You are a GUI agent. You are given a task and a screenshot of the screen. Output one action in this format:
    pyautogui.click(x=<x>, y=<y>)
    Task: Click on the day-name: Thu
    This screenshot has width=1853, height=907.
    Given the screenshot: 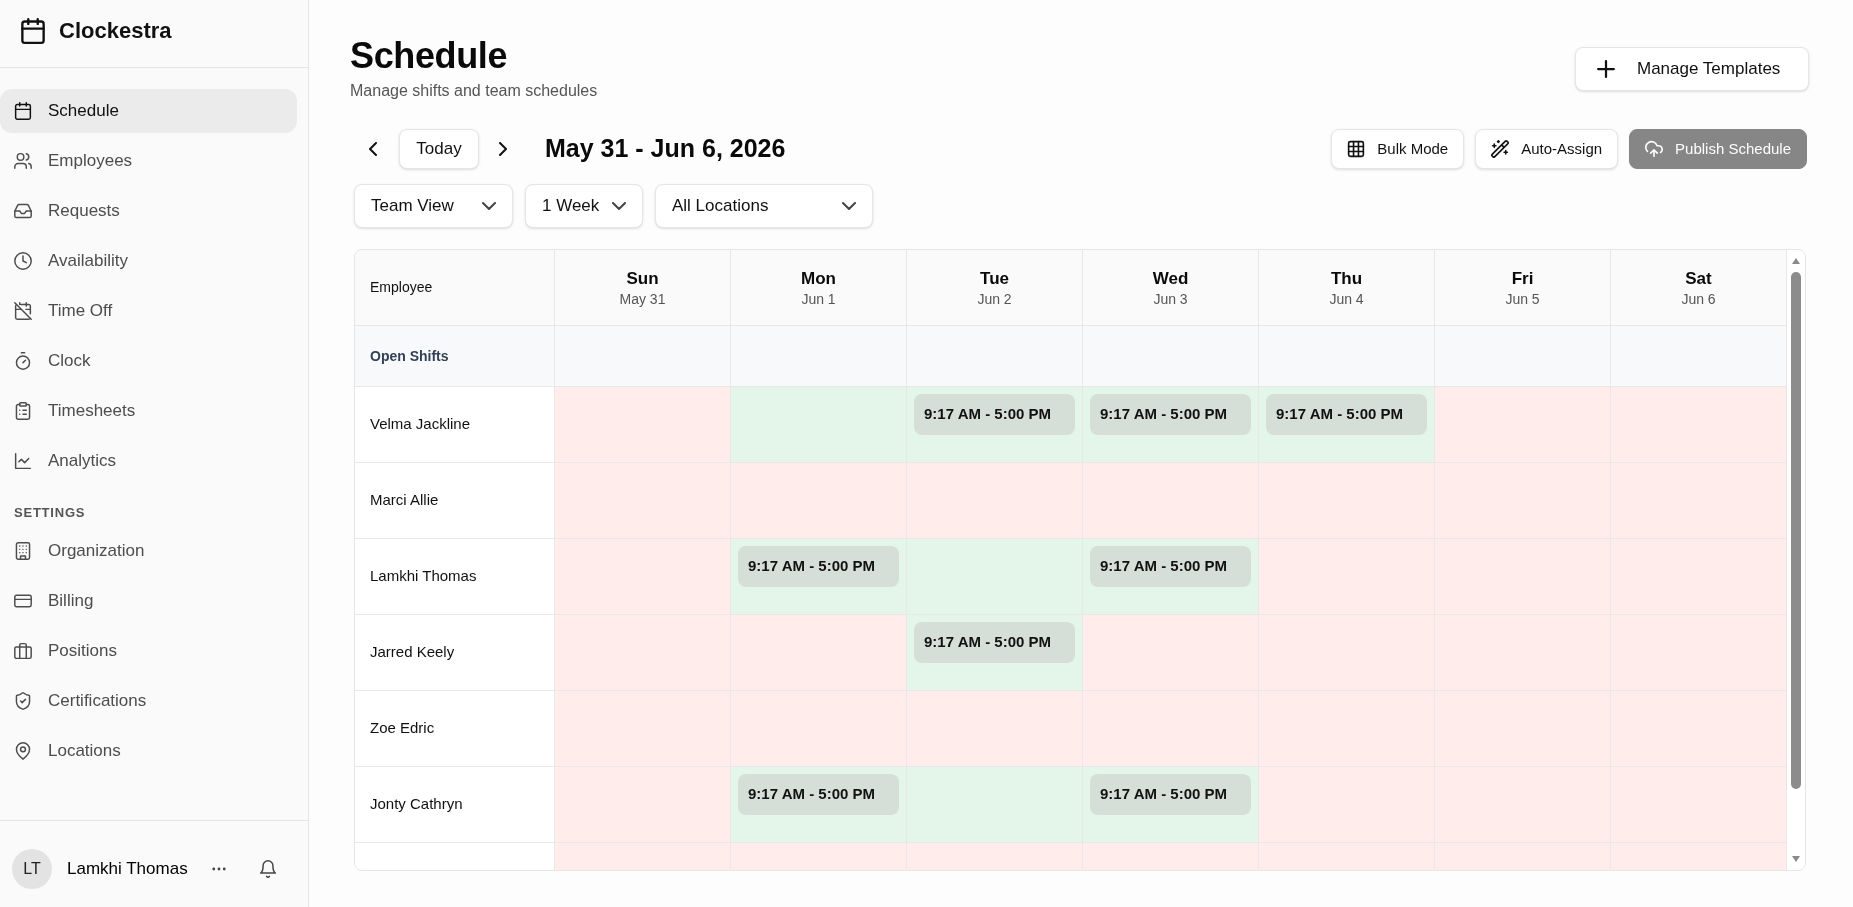 What is the action you would take?
    pyautogui.click(x=1346, y=278)
    